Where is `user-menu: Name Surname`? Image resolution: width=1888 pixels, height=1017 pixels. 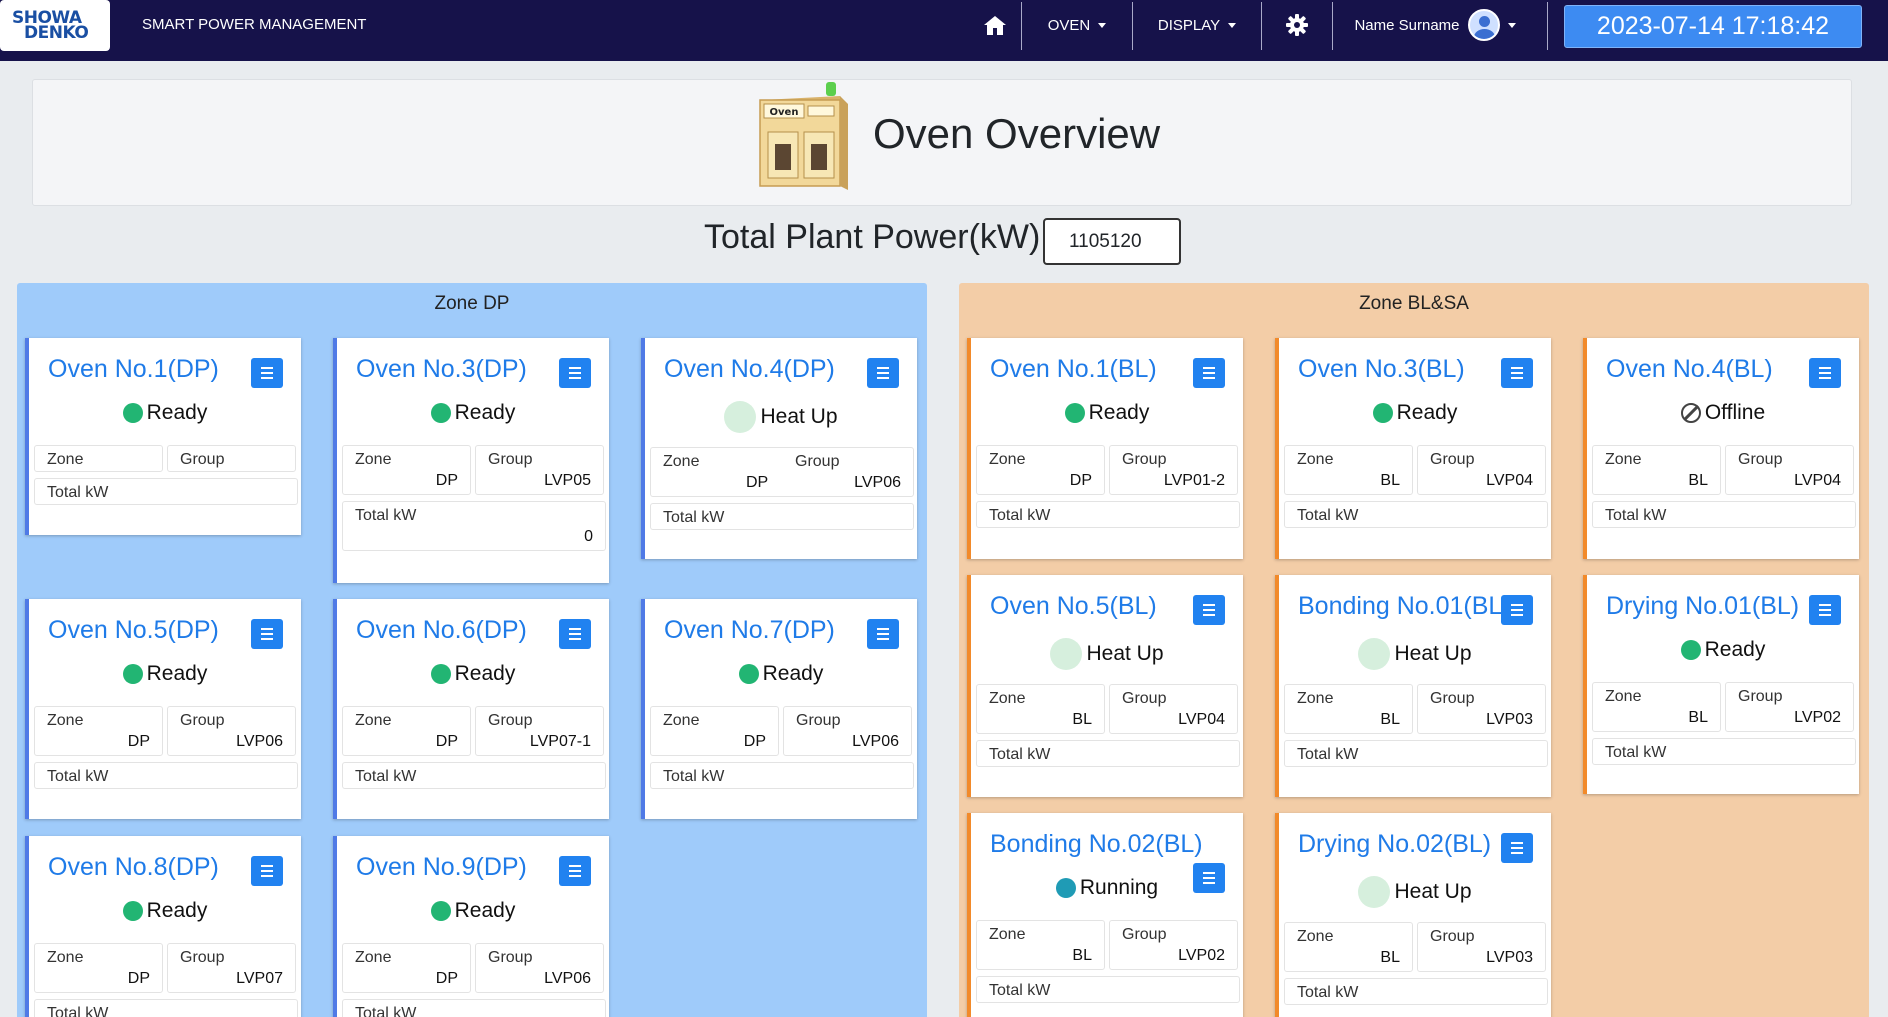 user-menu: Name Surname is located at coordinates (1435, 25).